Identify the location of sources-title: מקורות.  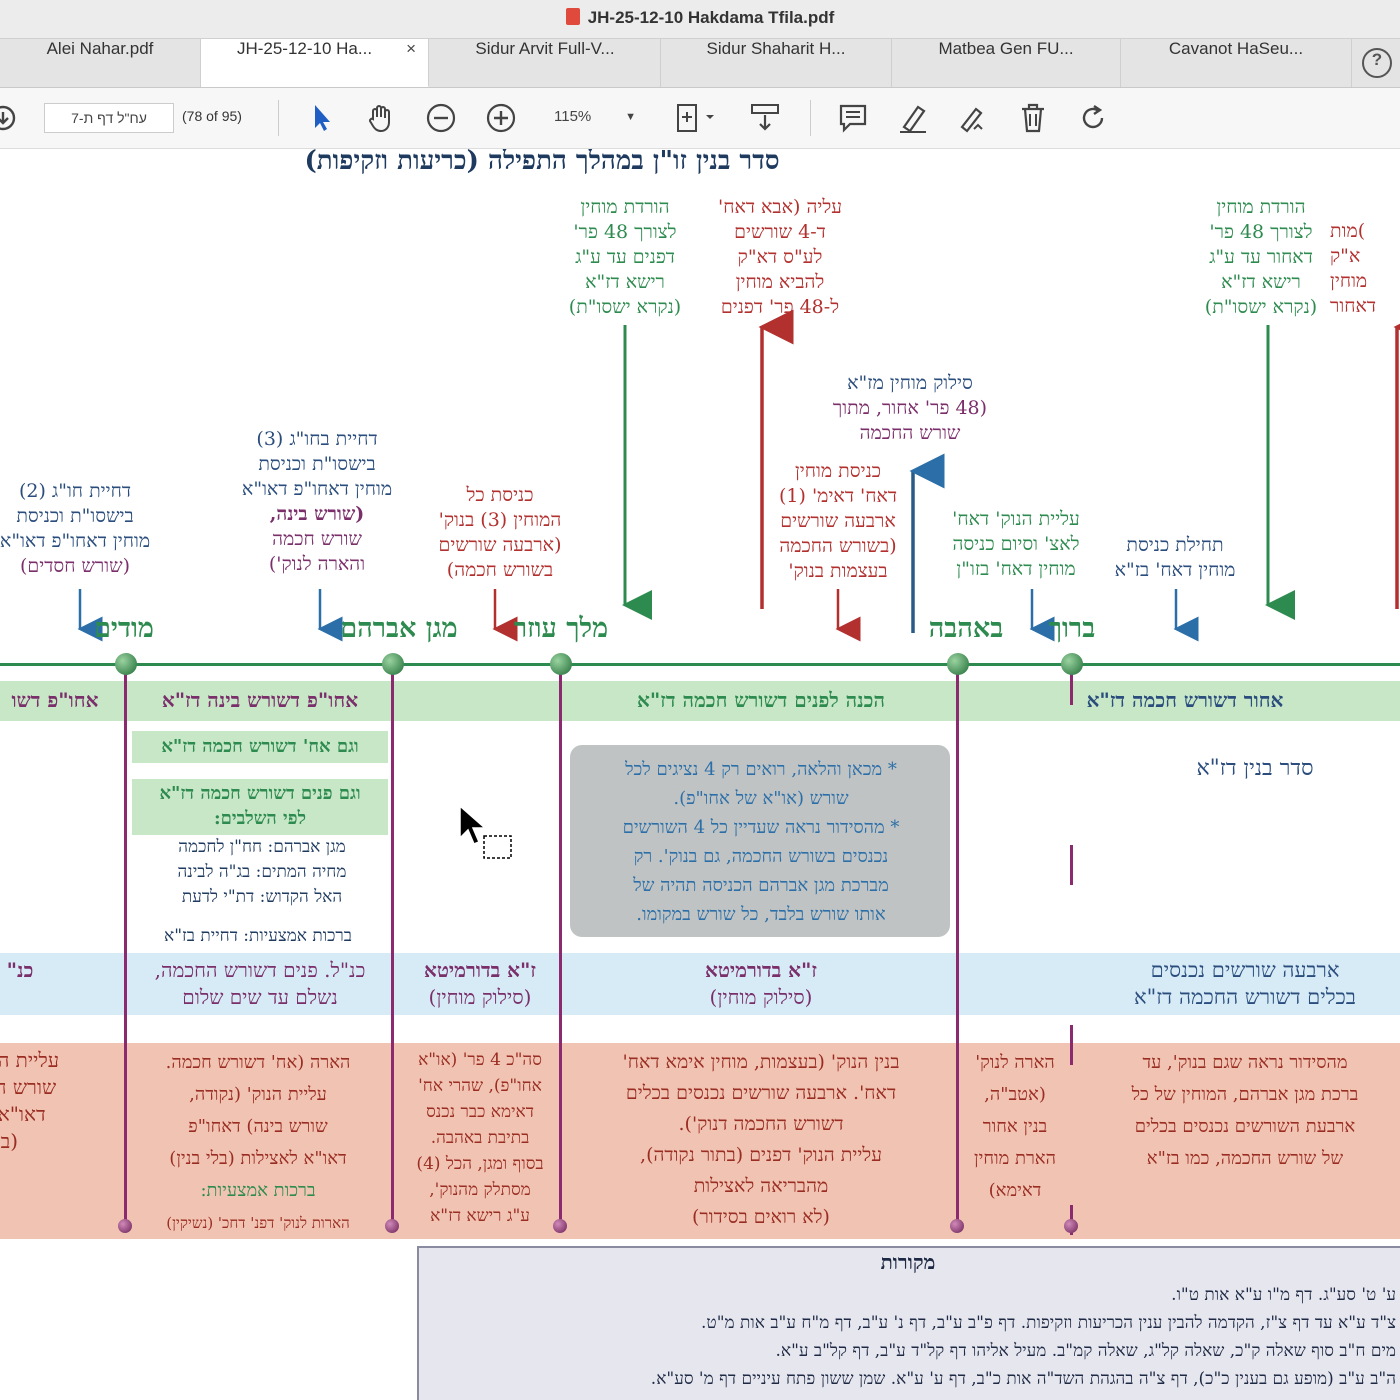
(908, 1262).